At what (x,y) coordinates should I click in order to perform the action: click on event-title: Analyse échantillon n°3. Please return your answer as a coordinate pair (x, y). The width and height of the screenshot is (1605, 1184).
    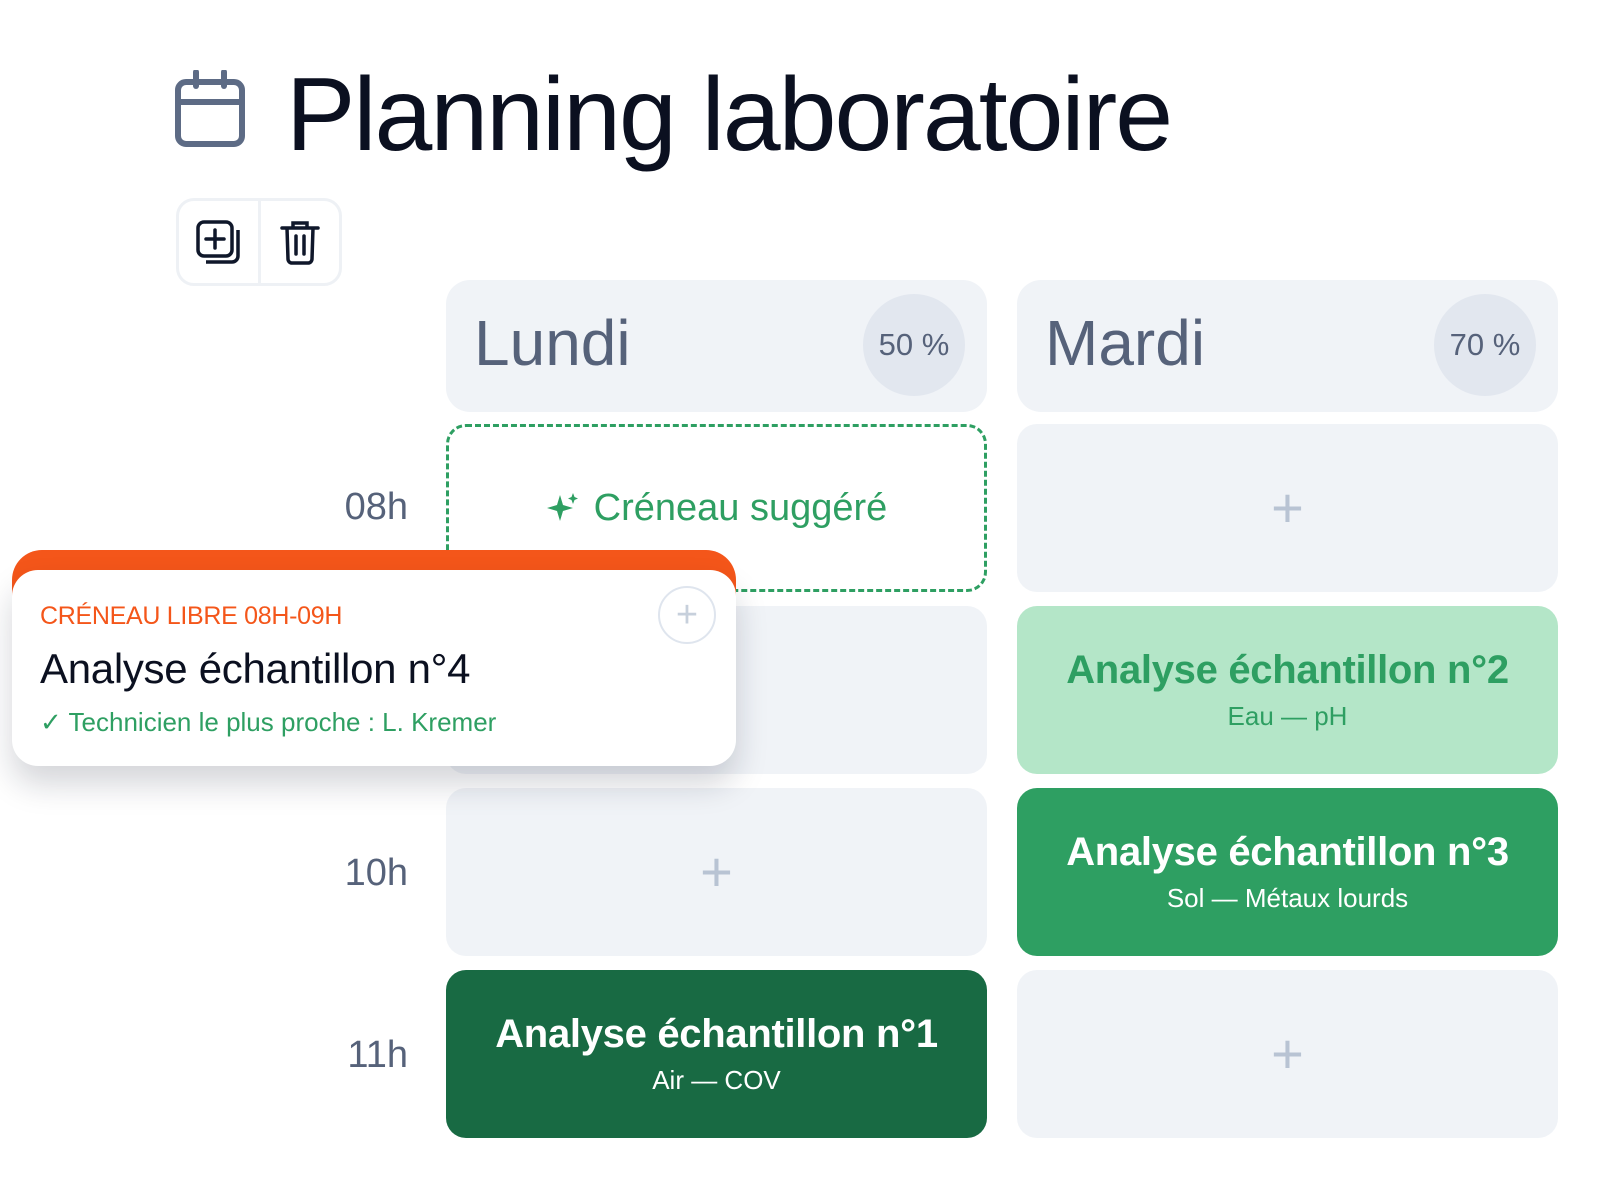
    Looking at the image, I should click on (1287, 852).